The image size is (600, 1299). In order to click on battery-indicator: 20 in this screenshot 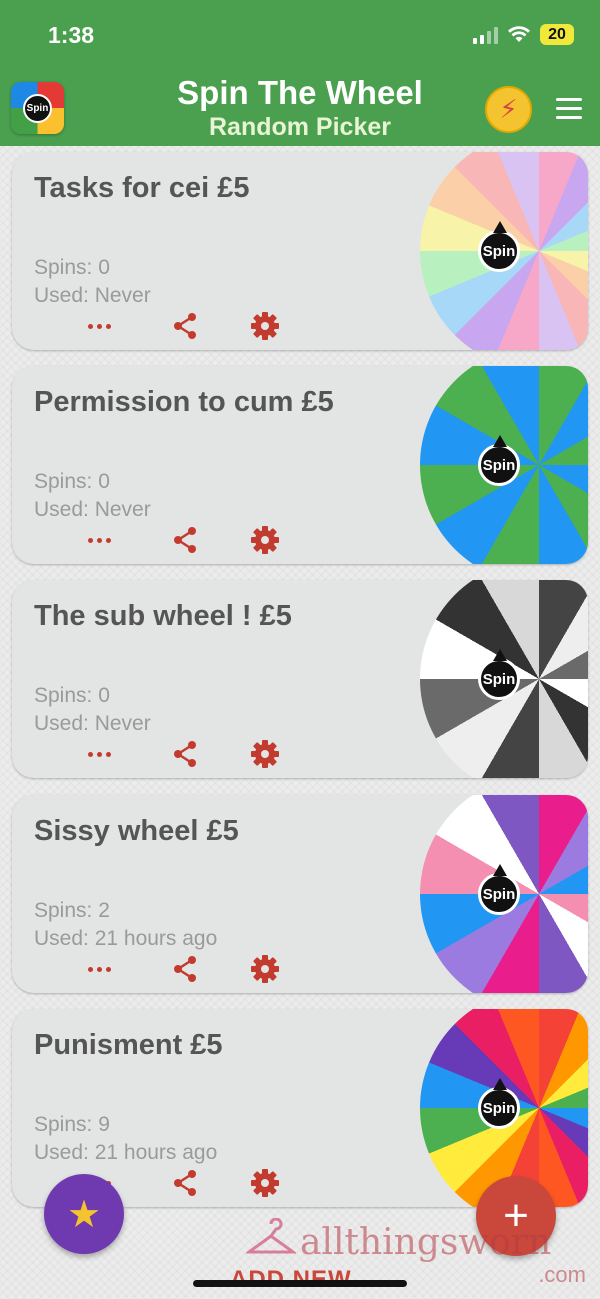, I will do `click(557, 34)`.